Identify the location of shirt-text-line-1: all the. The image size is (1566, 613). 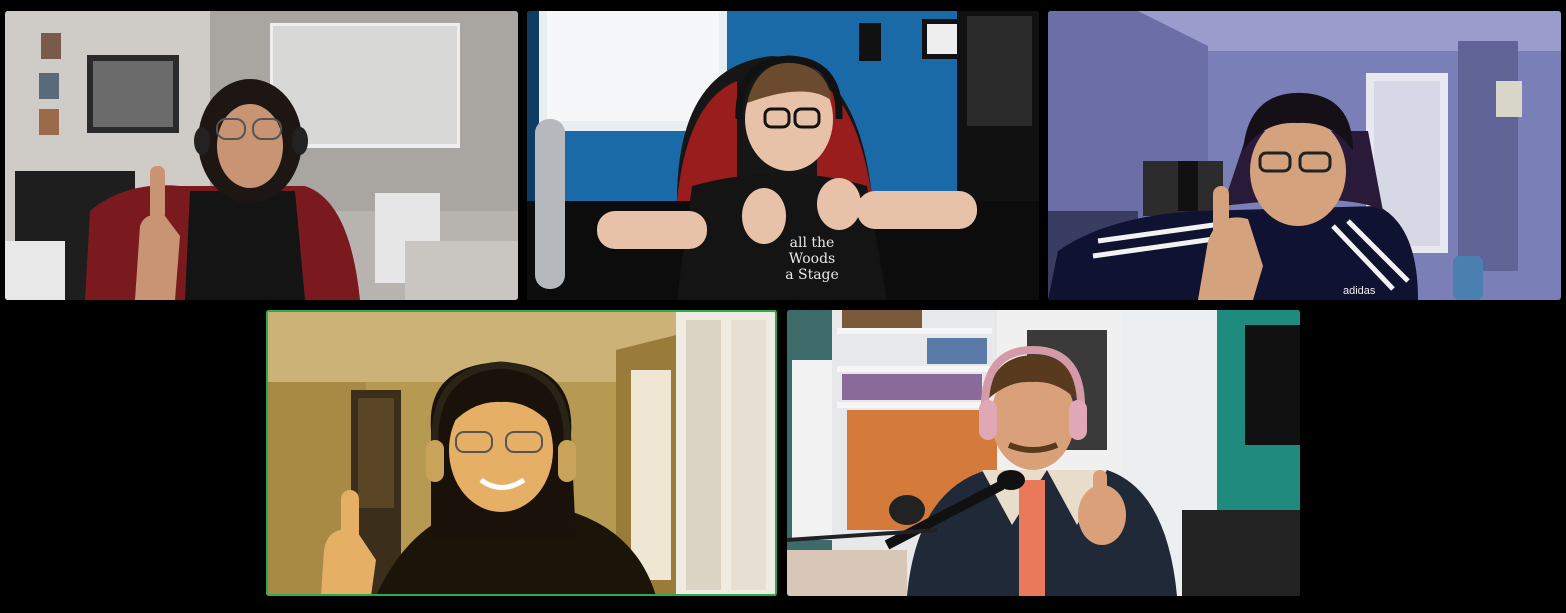
(812, 243).